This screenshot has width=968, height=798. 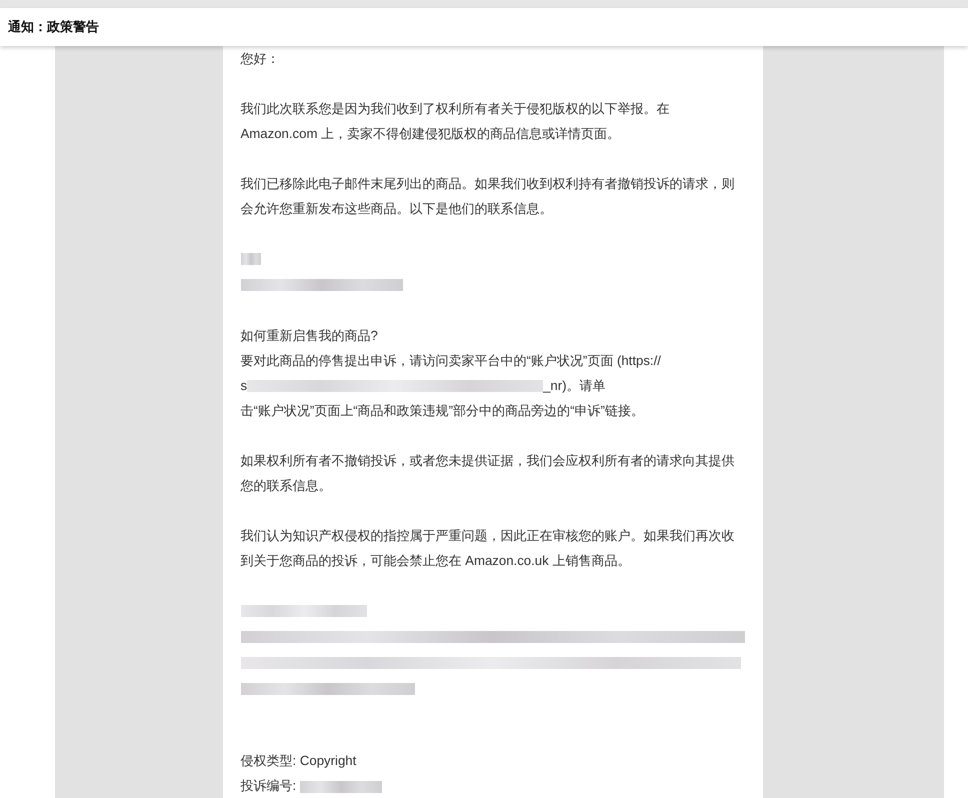 What do you see at coordinates (574, 386) in the screenshot?
I see `email-paragraph: _nr)。请单` at bounding box center [574, 386].